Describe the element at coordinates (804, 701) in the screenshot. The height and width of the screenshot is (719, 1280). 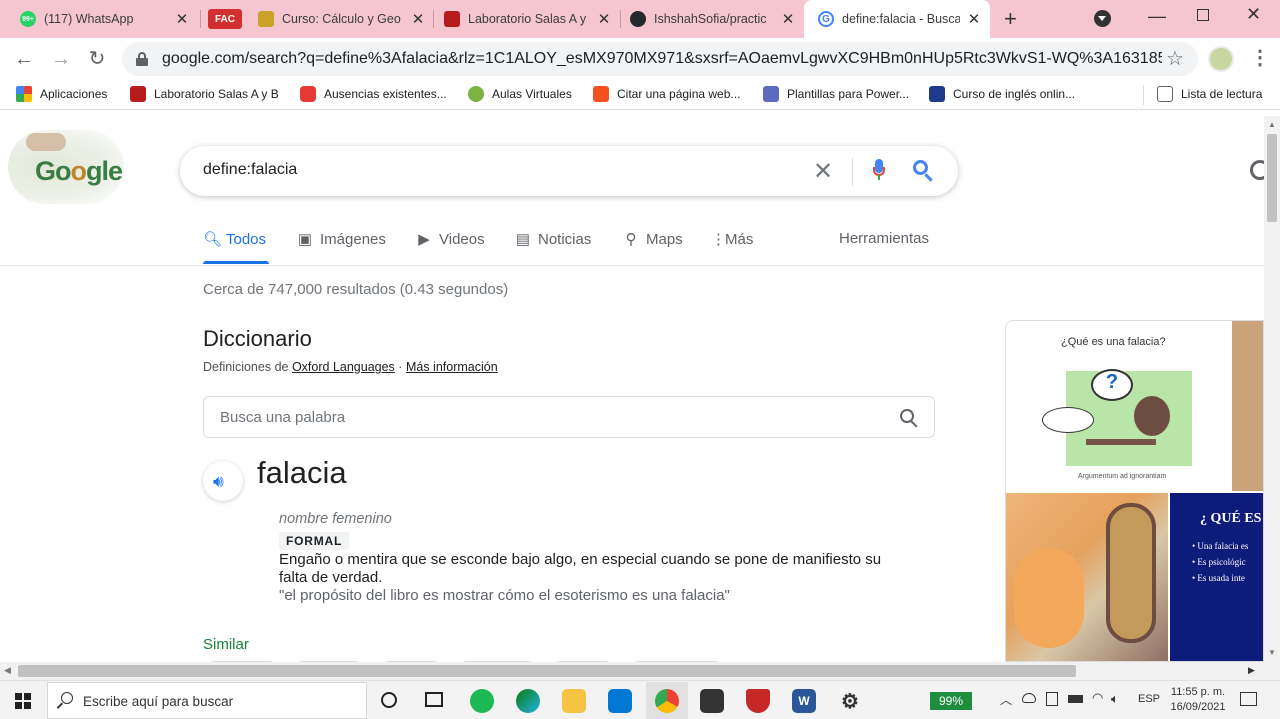
I see `word-icon: W` at that location.